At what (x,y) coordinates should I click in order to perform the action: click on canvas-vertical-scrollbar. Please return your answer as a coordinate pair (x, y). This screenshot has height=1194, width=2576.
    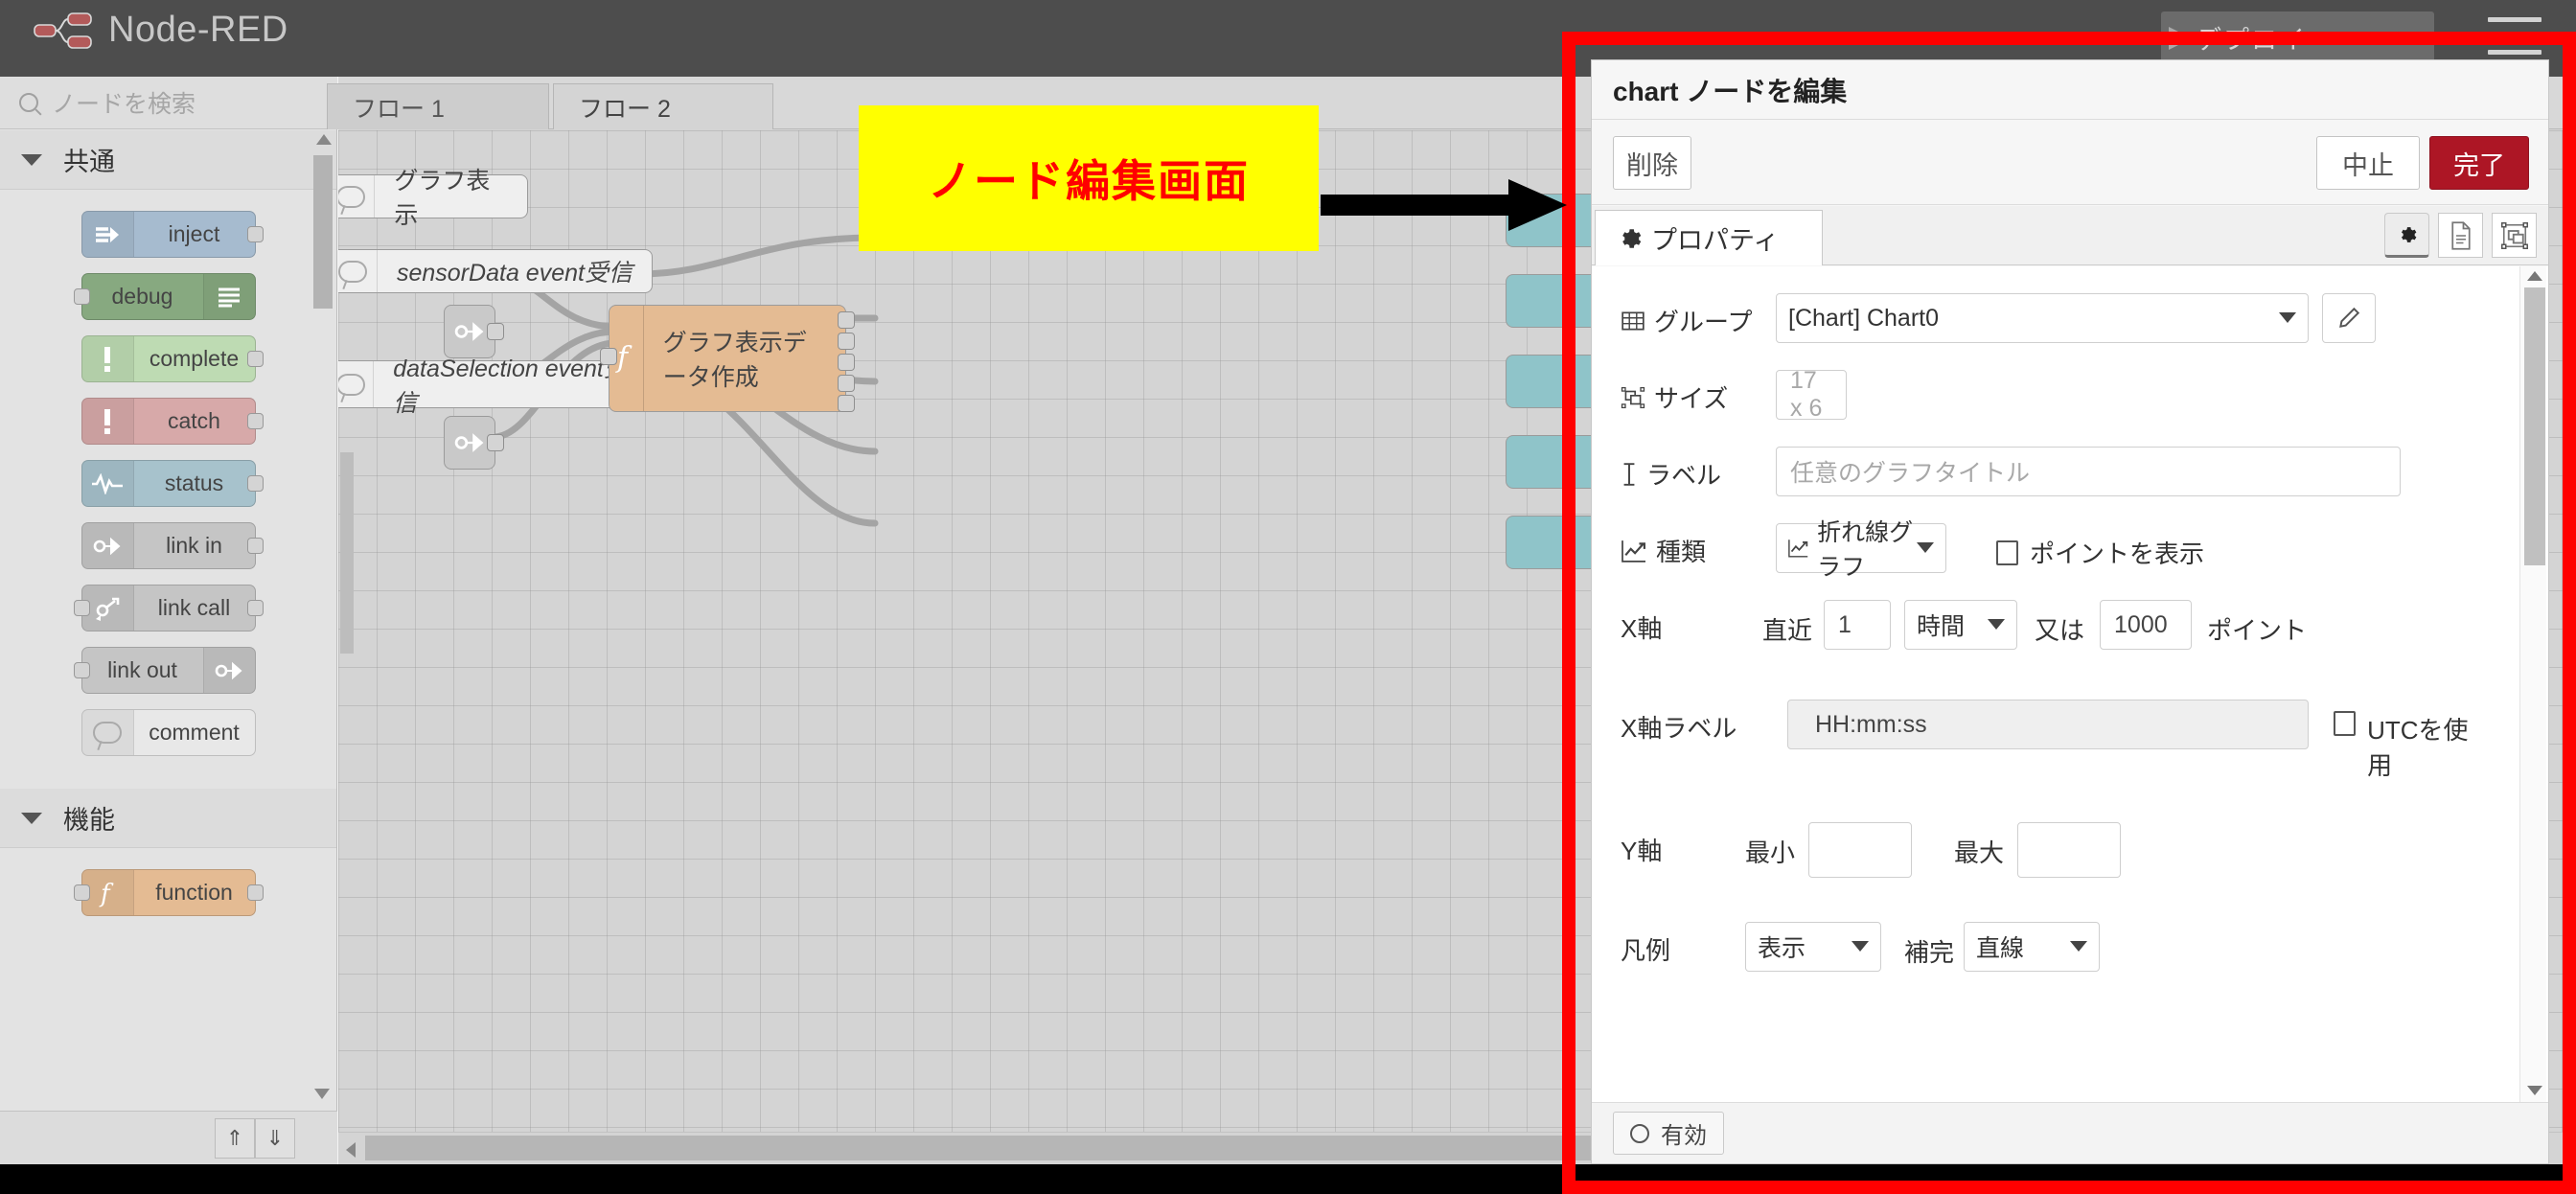
    Looking at the image, I should click on (347, 642).